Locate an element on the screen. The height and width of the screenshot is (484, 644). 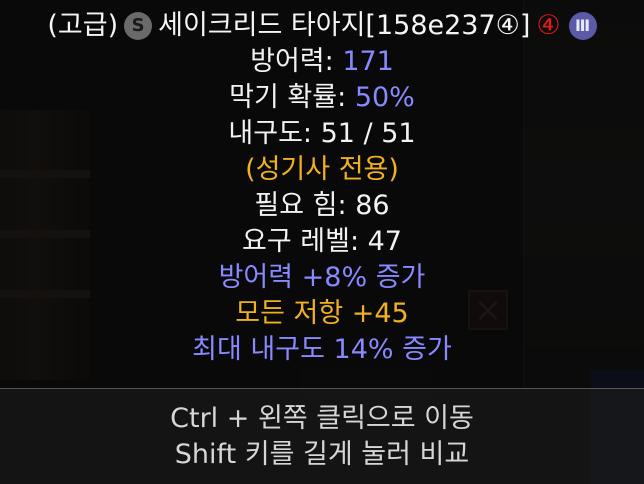
block-line: 막기 확률: 50% is located at coordinates (322, 98).